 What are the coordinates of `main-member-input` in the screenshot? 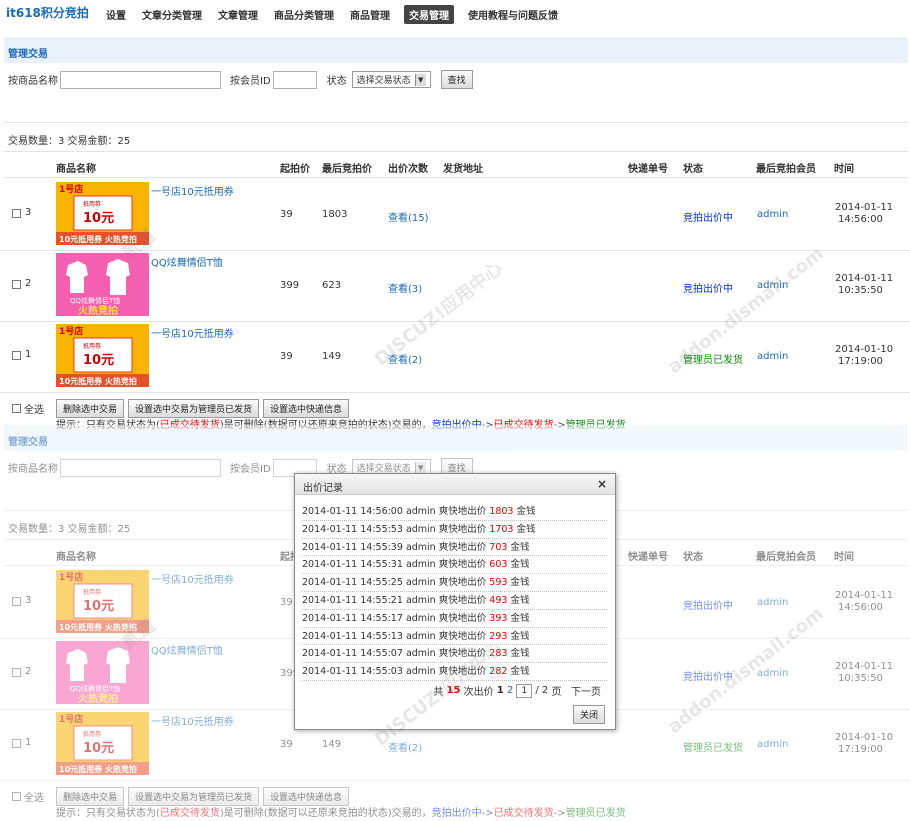 It's located at (294, 79).